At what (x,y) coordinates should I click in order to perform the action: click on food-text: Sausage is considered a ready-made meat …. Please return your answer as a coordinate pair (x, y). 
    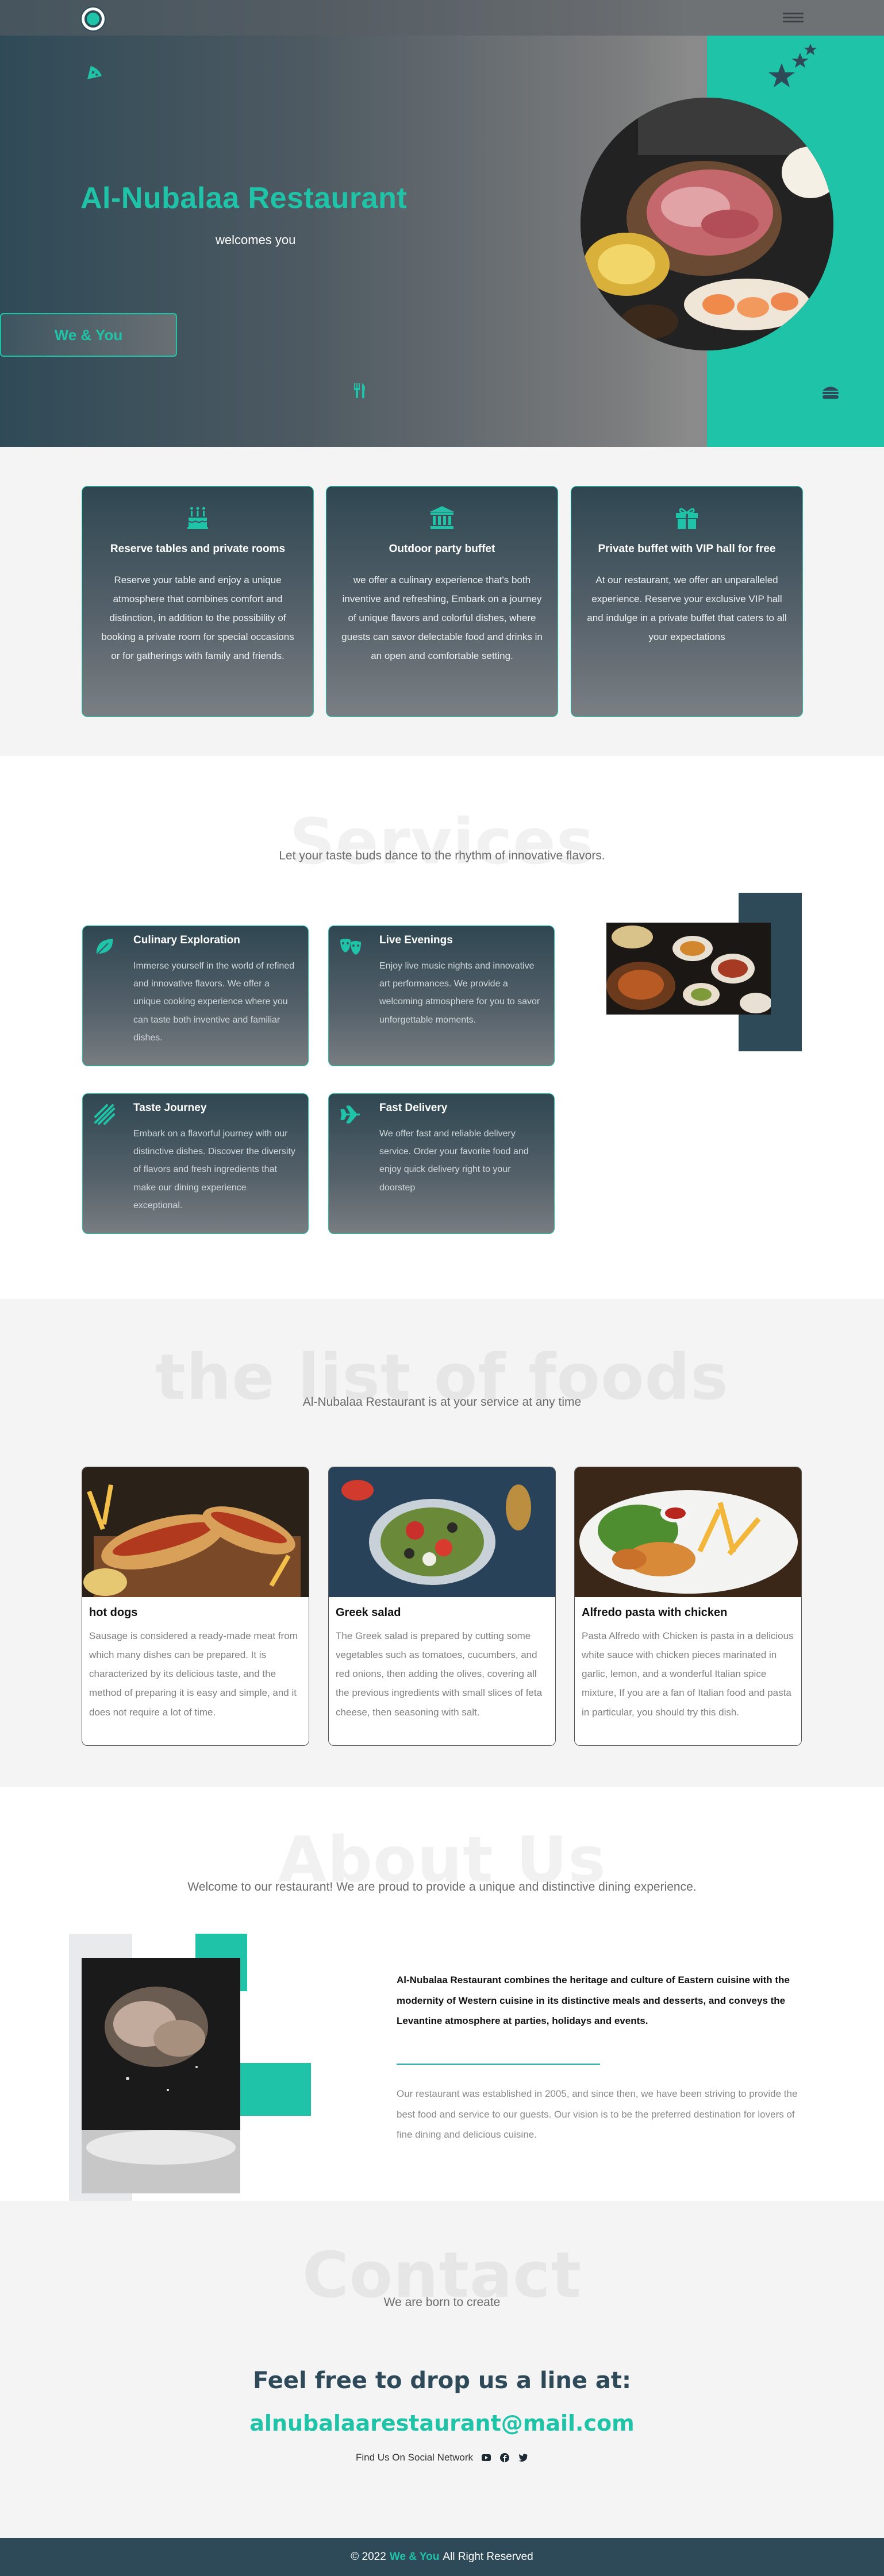
    Looking at the image, I should click on (194, 1674).